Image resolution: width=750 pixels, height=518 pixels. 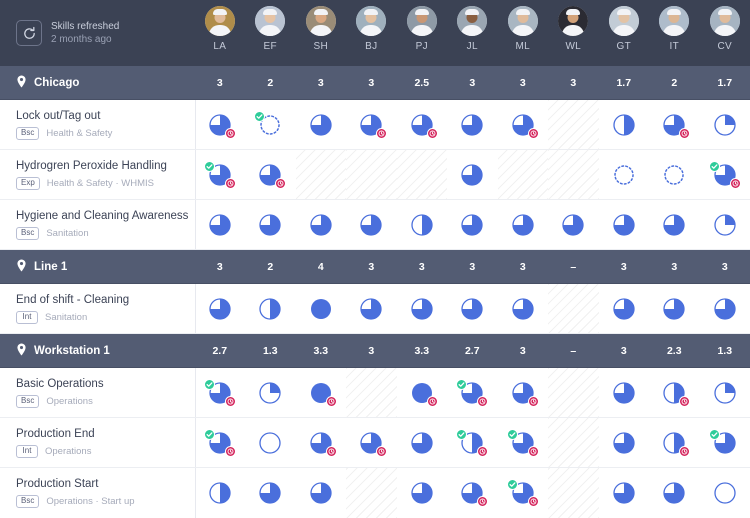 I want to click on person-column-wl: WL, so click(x=573, y=29).